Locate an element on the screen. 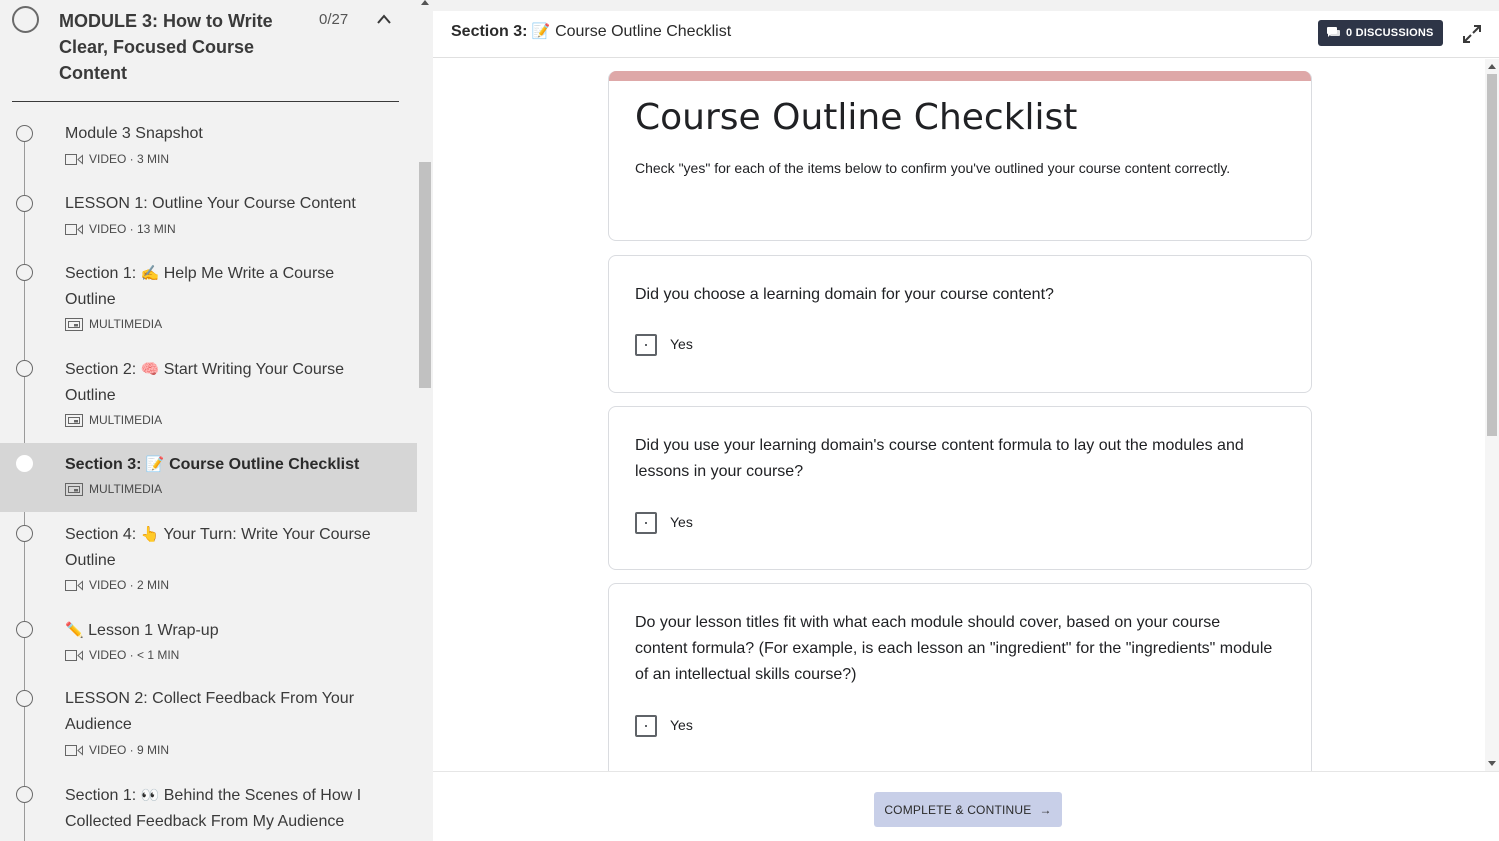 This screenshot has height=841, width=1499. section-title: Section 3: 📝 Course Outline Checklist is located at coordinates (591, 31).